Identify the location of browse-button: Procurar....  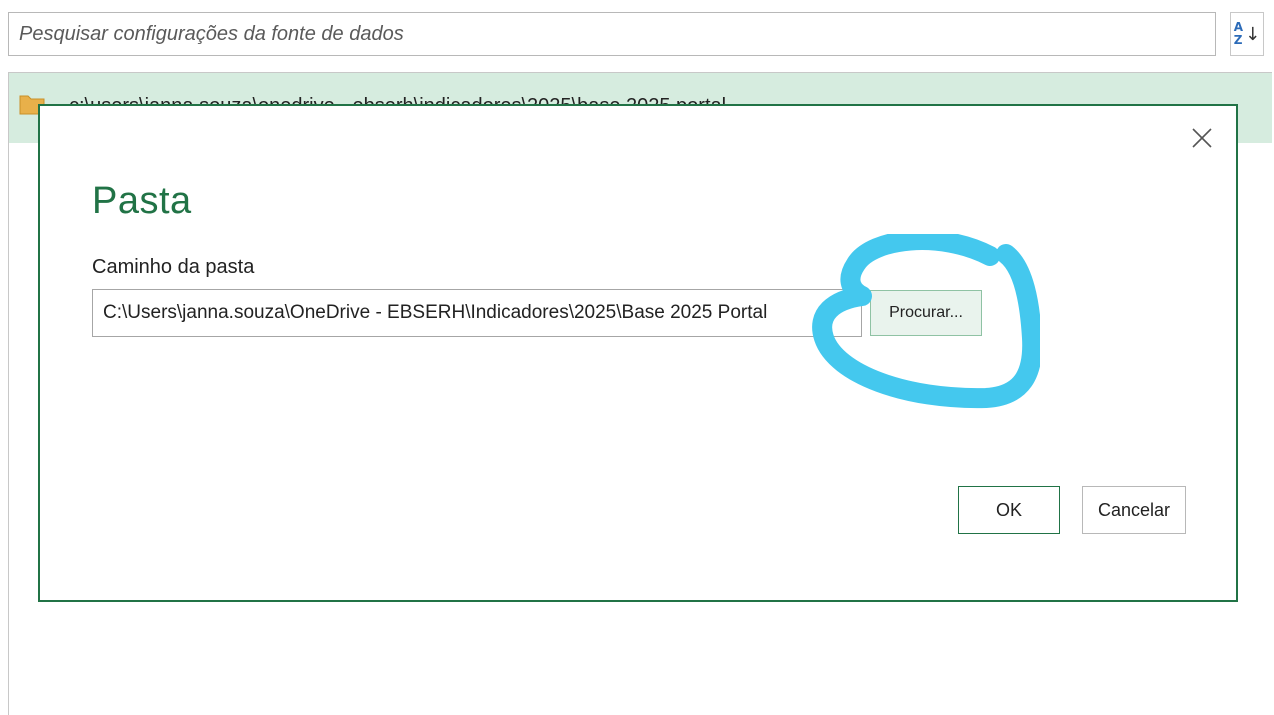
(926, 313).